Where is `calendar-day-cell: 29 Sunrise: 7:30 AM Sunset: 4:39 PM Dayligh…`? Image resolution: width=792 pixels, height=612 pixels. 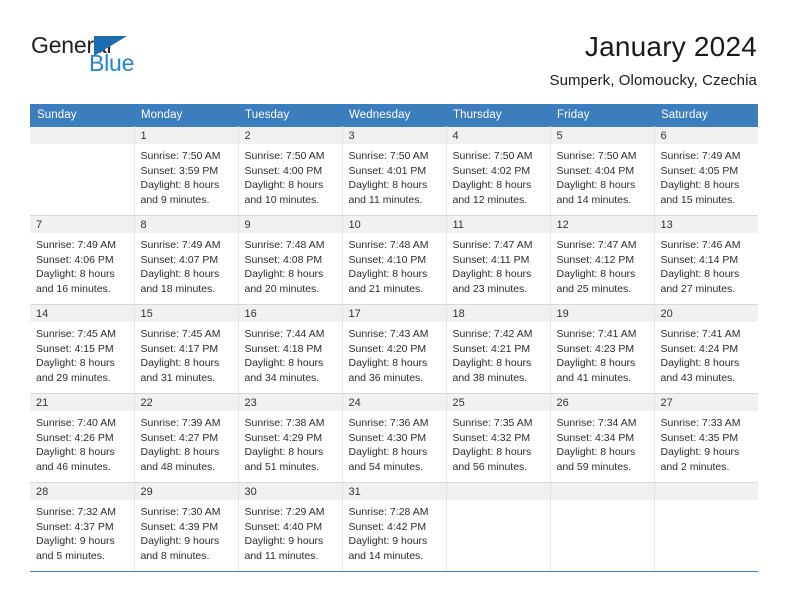
calendar-day-cell: 29 Sunrise: 7:30 AM Sunset: 4:39 PM Dayligh… is located at coordinates (186, 527).